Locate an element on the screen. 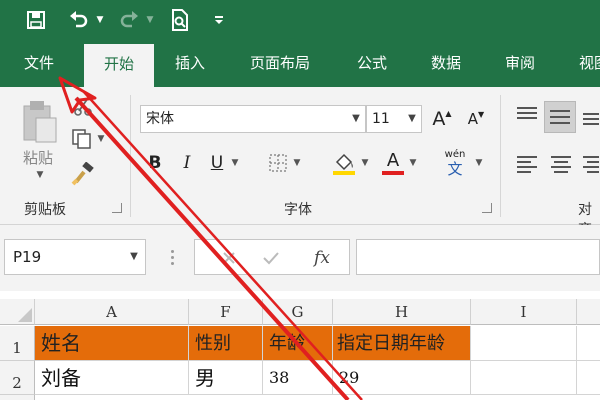  redo-icon is located at coordinates (129, 20).